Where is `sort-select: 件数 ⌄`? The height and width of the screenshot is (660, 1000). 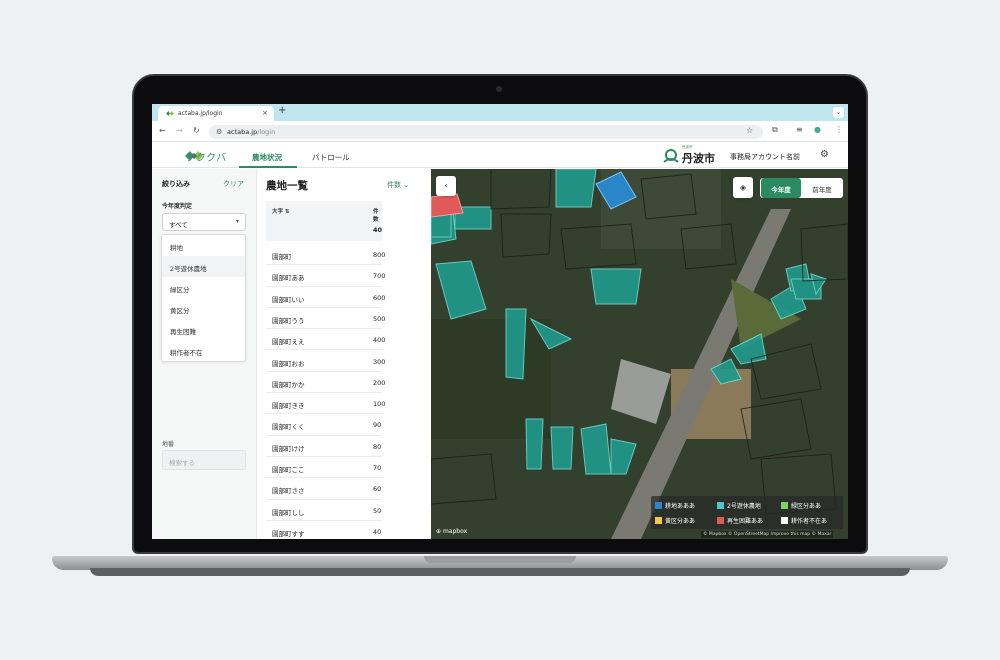 sort-select: 件数 ⌄ is located at coordinates (398, 185).